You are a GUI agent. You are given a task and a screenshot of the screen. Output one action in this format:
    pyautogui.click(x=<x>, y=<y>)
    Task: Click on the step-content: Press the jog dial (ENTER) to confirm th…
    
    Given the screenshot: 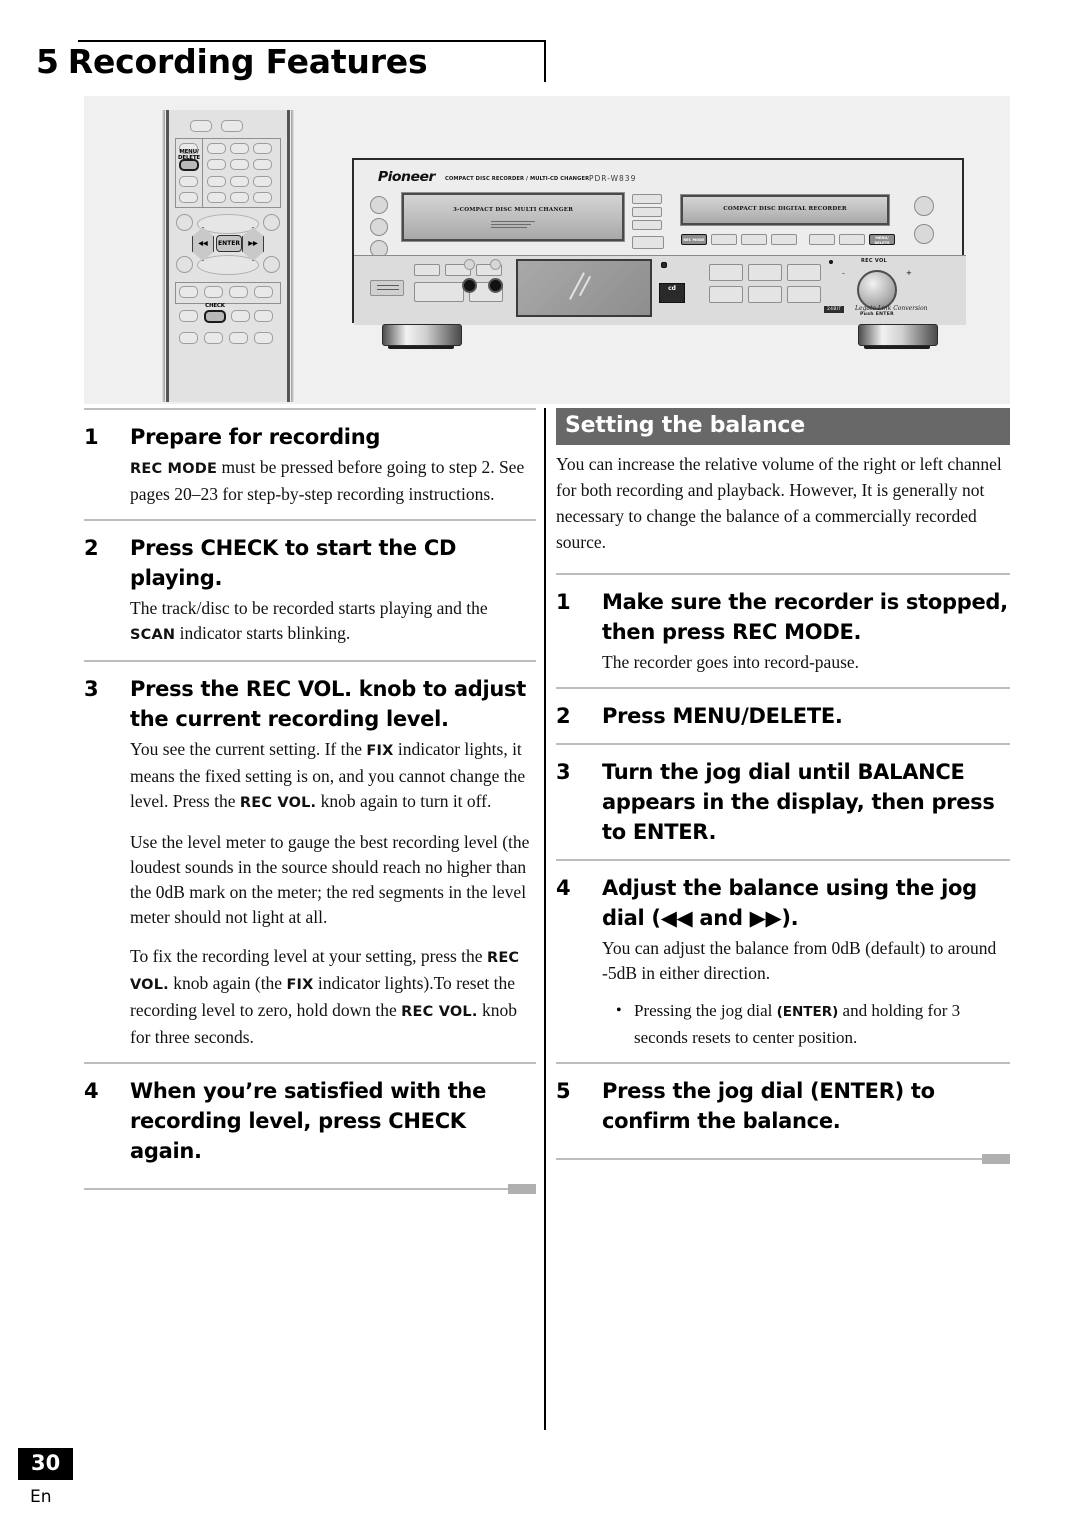 What is the action you would take?
    pyautogui.click(x=806, y=1106)
    